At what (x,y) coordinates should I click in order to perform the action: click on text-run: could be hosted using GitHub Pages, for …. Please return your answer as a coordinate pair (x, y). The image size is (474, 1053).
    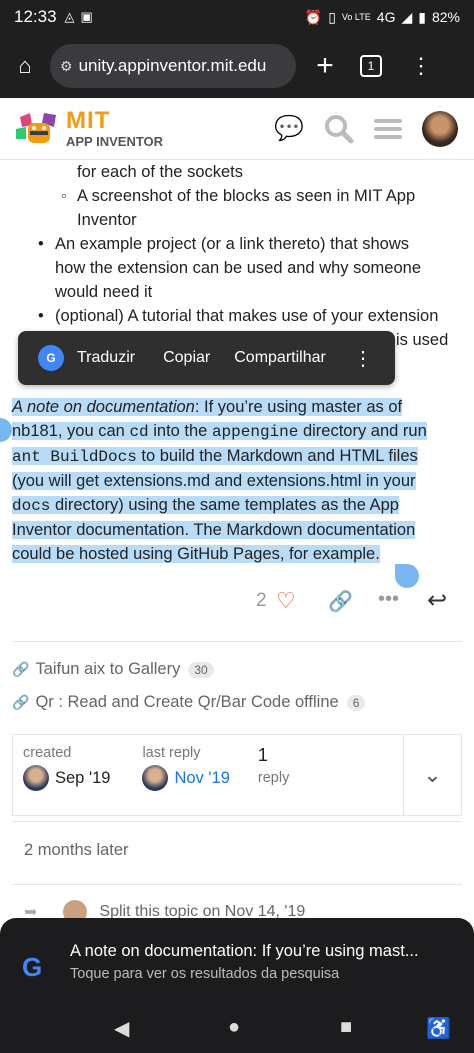
    Looking at the image, I should click on (196, 554).